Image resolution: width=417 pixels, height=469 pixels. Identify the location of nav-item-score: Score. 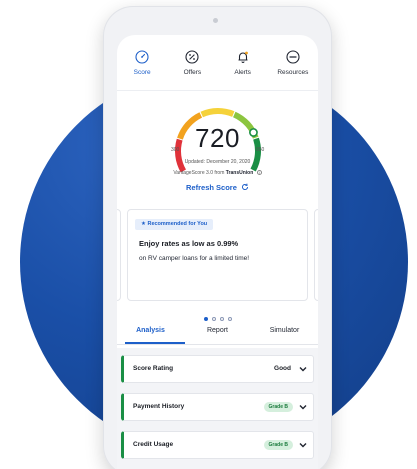
(142, 69).